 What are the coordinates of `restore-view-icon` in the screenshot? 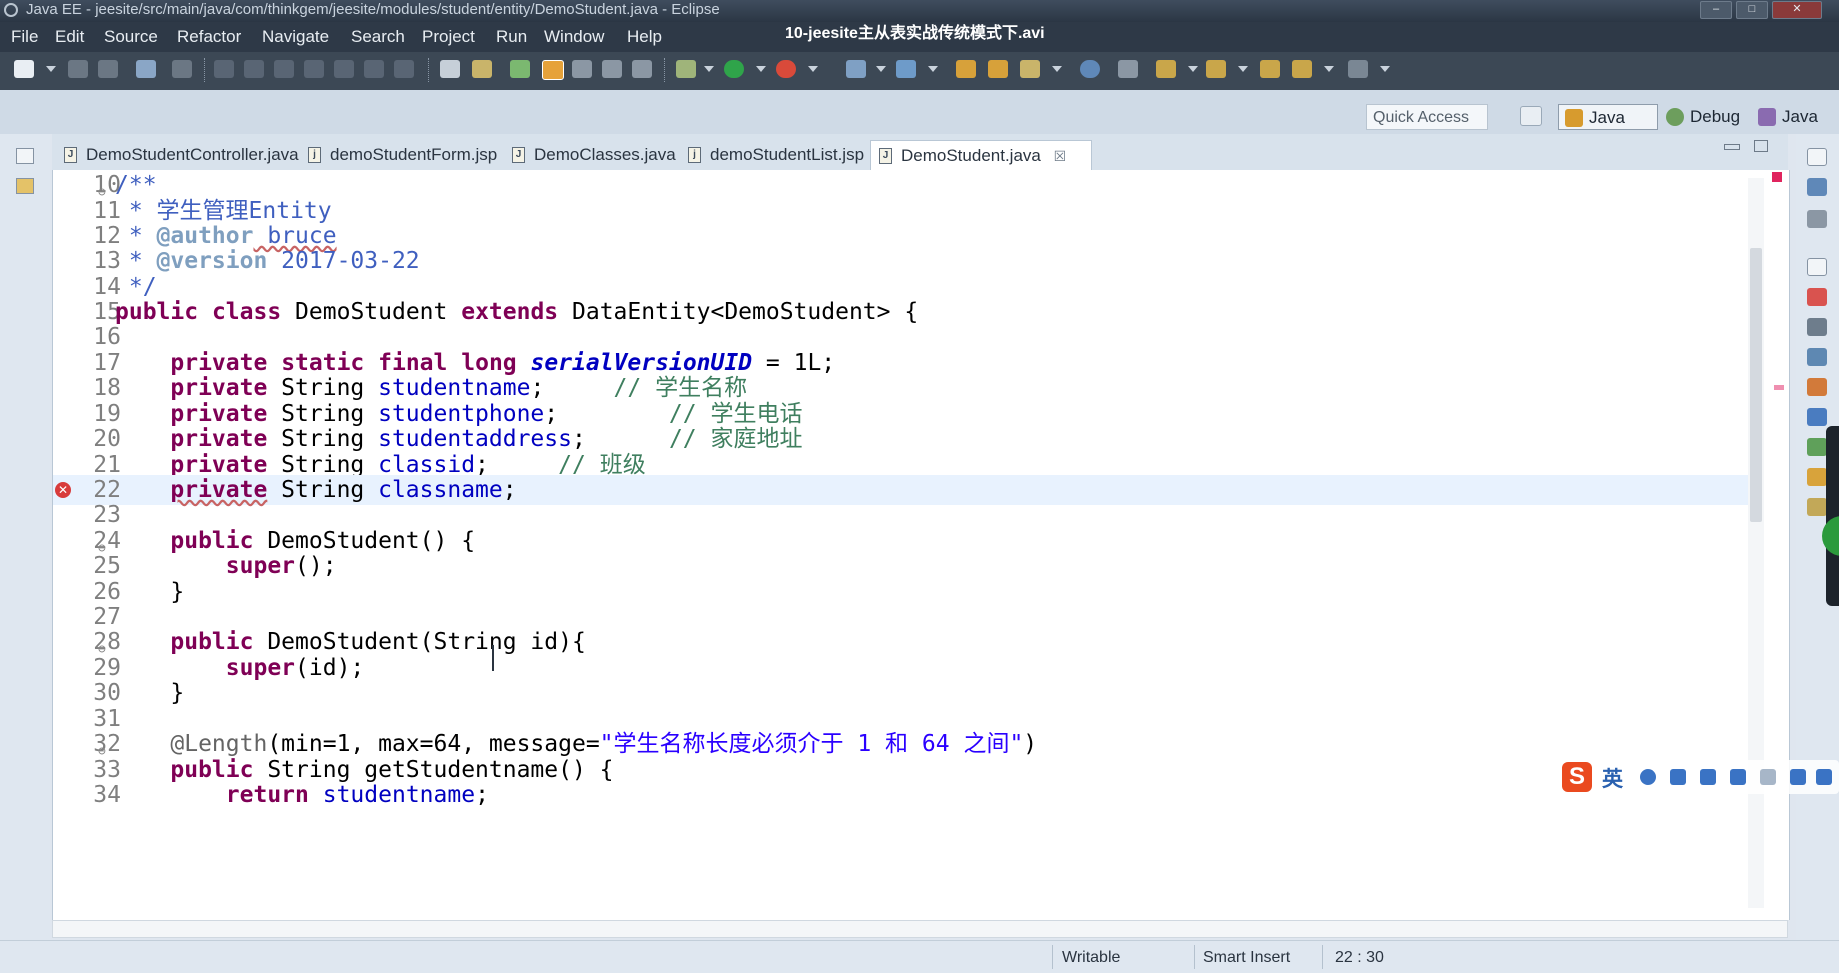 It's located at (25, 156).